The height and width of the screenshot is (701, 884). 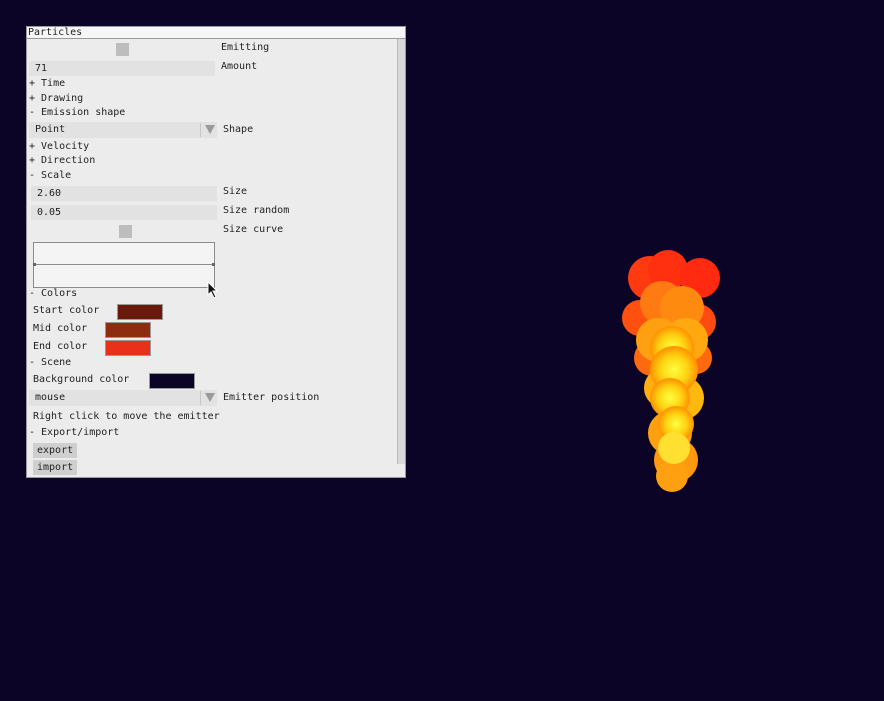 What do you see at coordinates (81, 379) in the screenshot?
I see `background-color-label: Background color` at bounding box center [81, 379].